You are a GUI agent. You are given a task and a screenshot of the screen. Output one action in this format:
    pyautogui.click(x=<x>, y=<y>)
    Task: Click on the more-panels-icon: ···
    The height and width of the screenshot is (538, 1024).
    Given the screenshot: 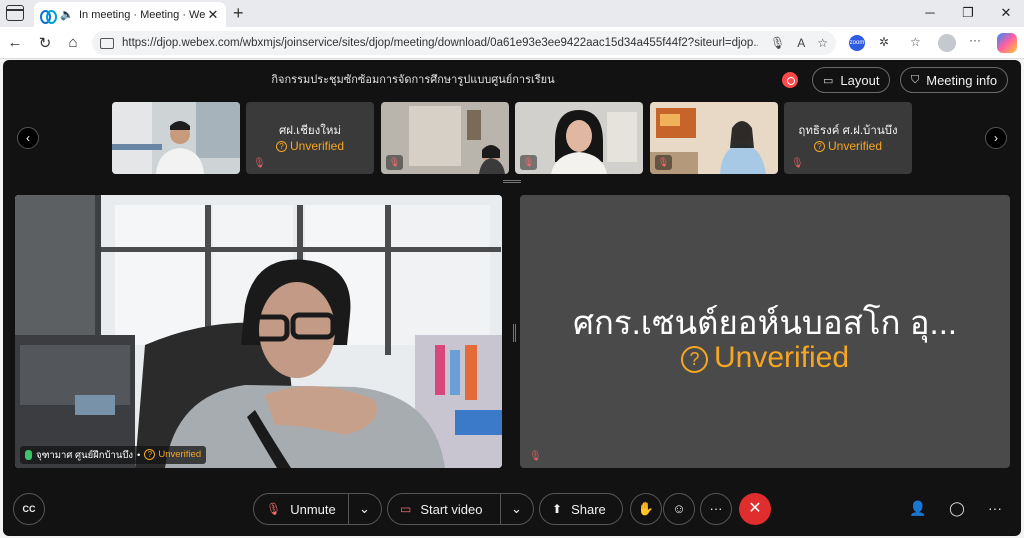 What is the action you would take?
    pyautogui.click(x=995, y=508)
    